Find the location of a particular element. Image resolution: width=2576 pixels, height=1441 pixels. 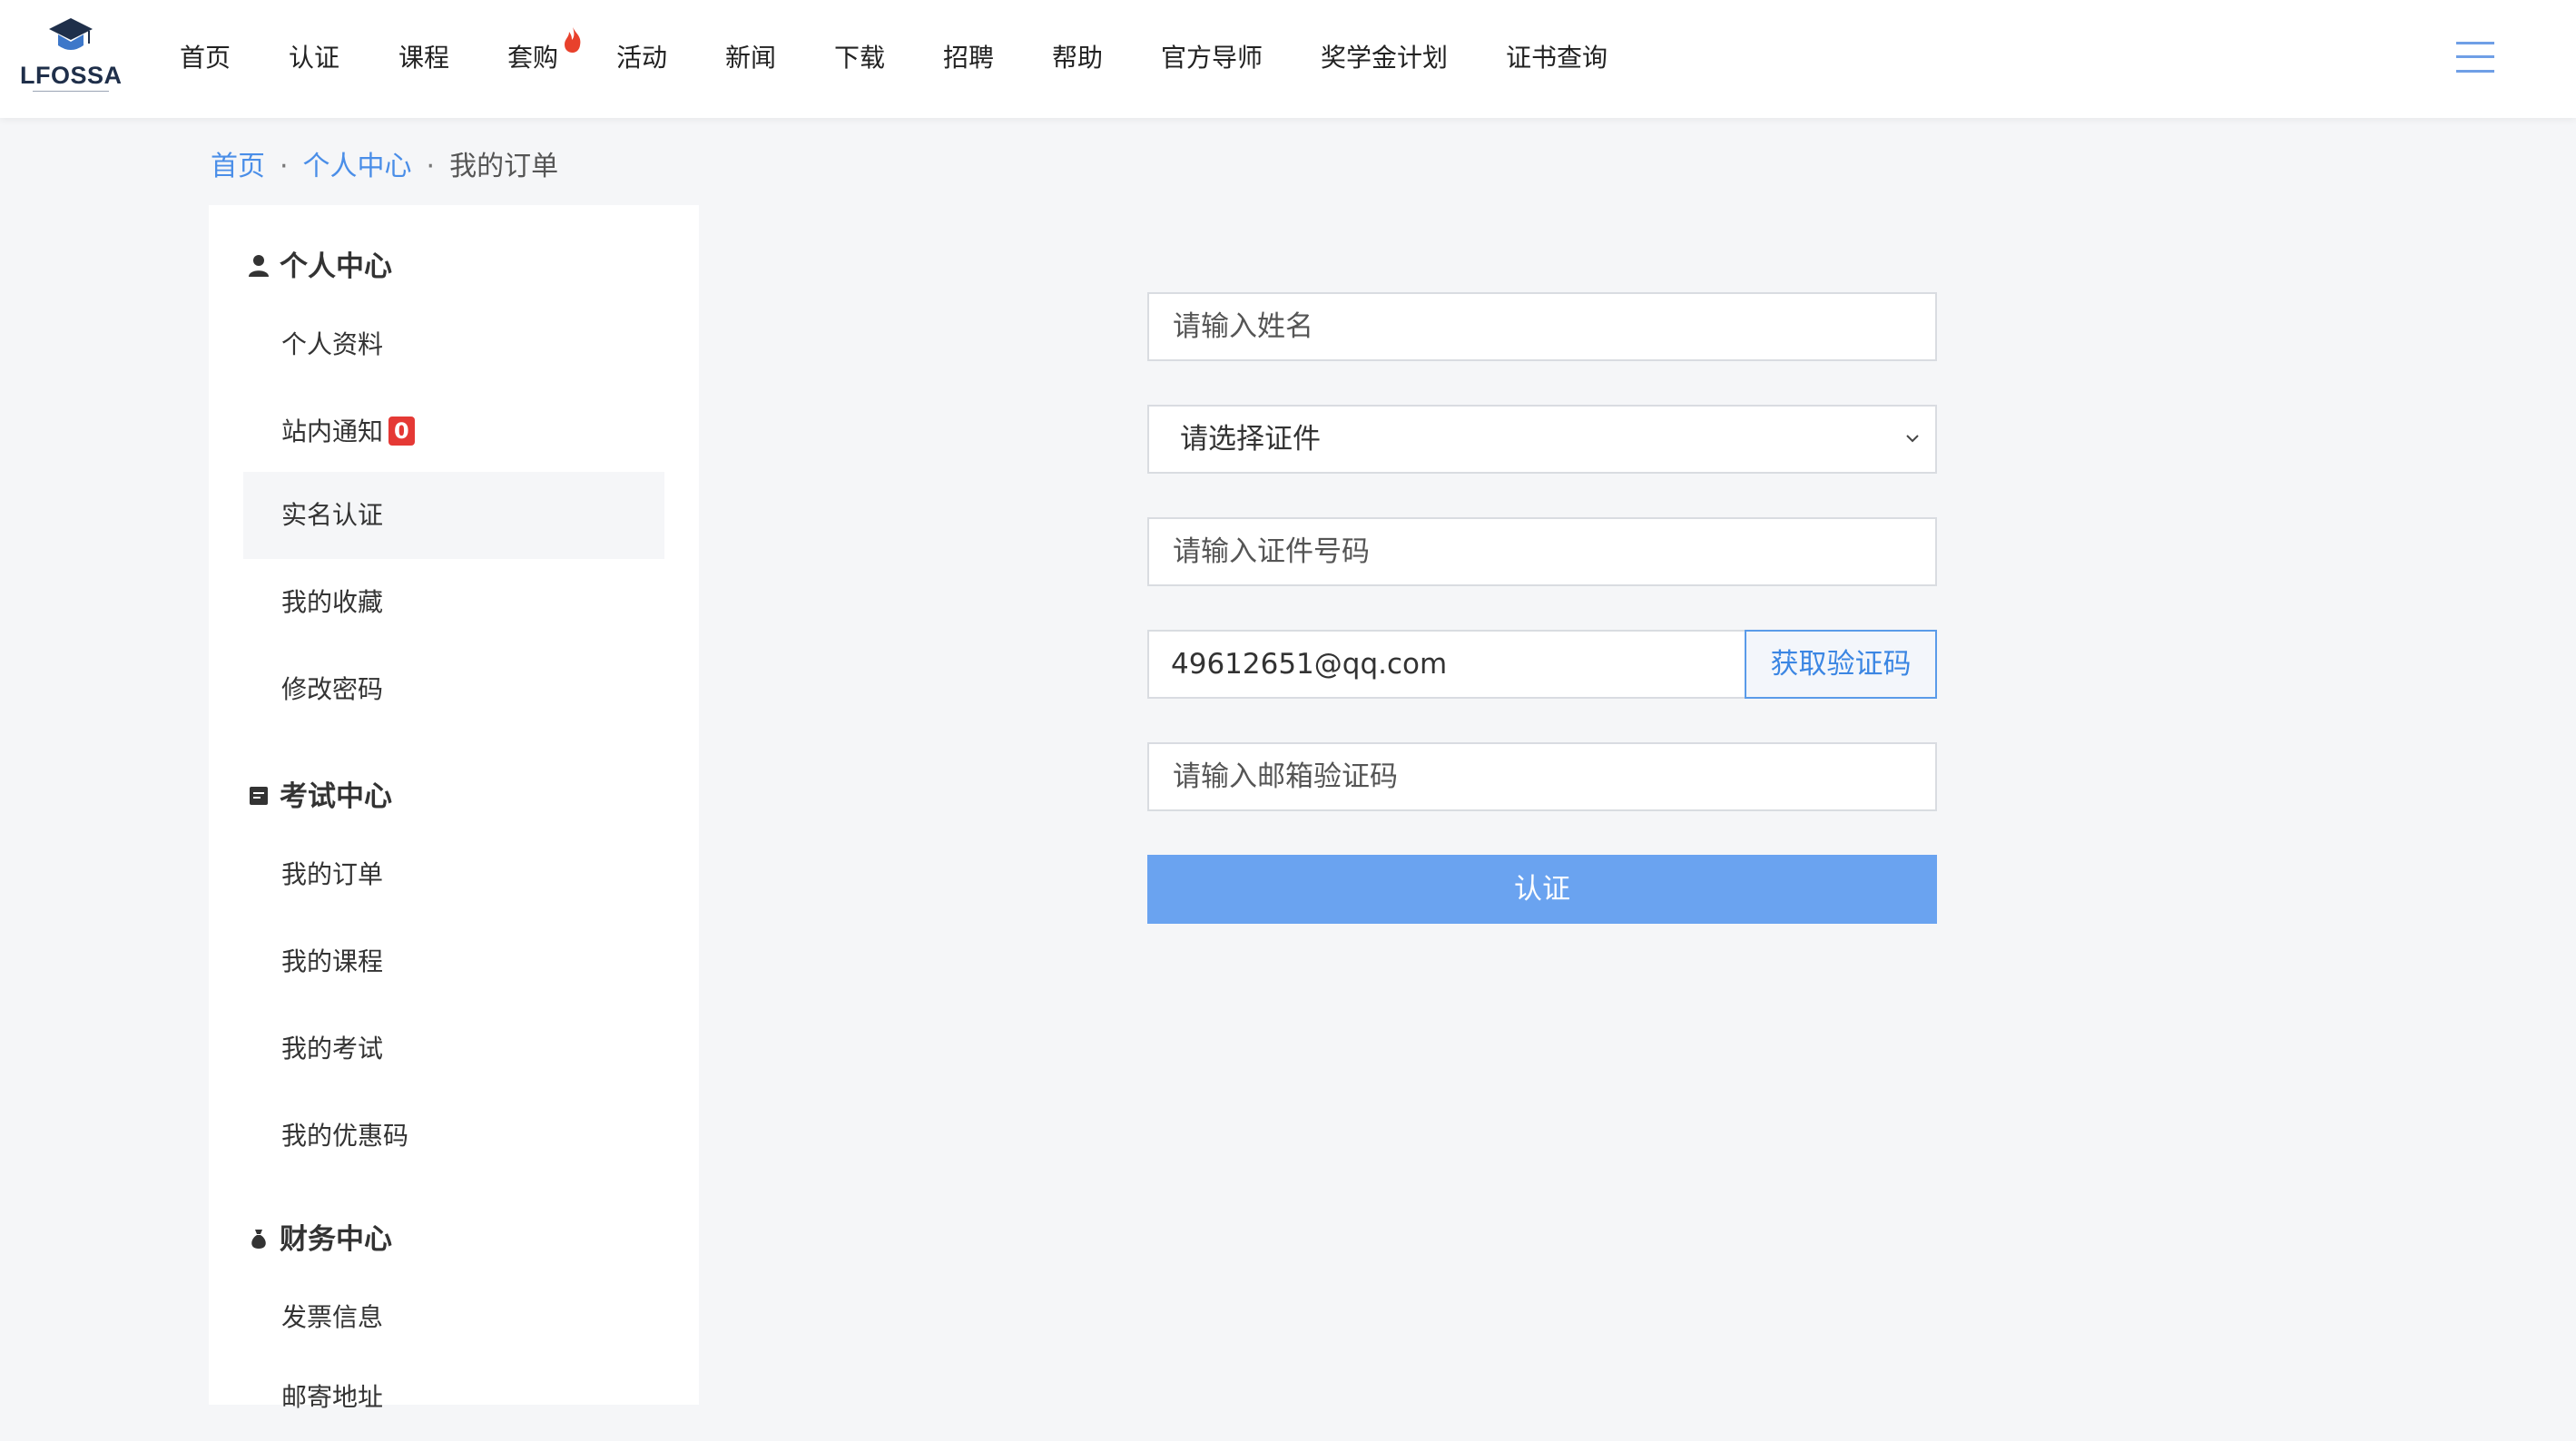

section-personal-center: 个人中心 is located at coordinates (319, 264).